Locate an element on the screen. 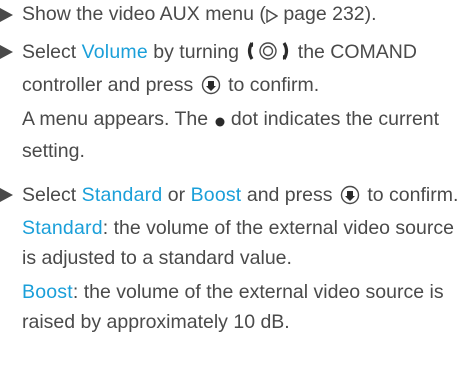 The height and width of the screenshot is (387, 462). step-text-or: or is located at coordinates (176, 194).